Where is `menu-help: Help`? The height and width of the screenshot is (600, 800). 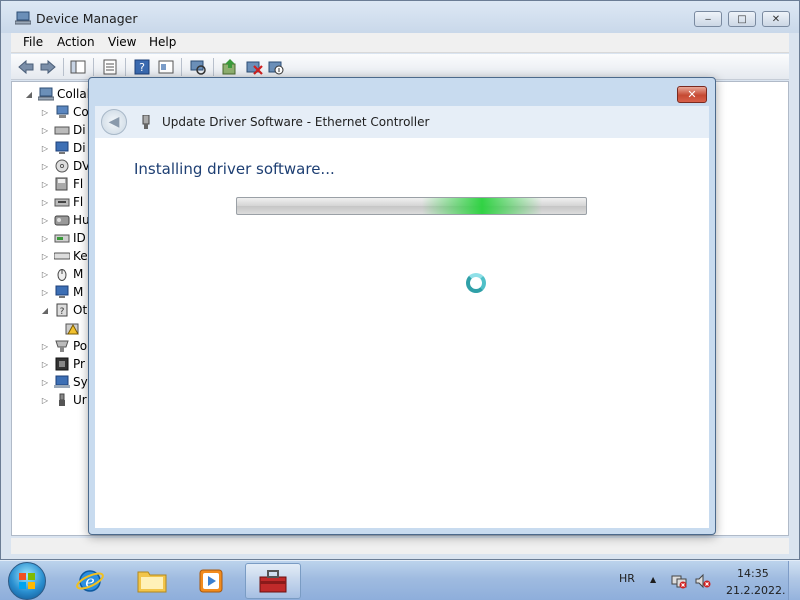
menu-help: Help is located at coordinates (162, 42).